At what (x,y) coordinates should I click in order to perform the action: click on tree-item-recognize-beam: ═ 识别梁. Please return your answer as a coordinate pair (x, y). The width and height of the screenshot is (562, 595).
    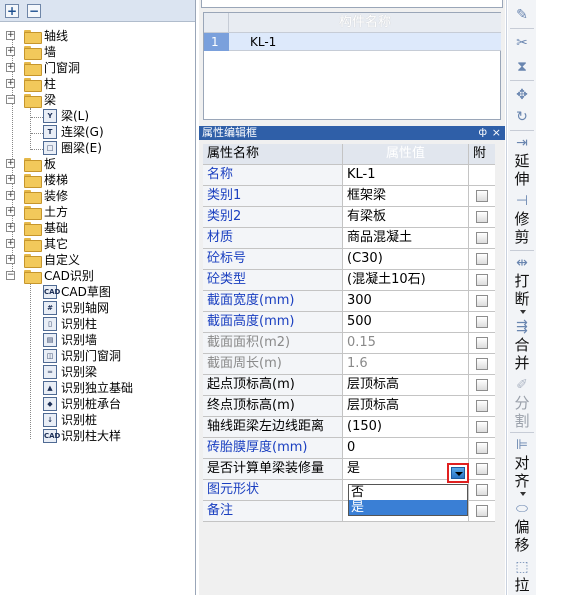
    Looking at the image, I should click on (118, 372).